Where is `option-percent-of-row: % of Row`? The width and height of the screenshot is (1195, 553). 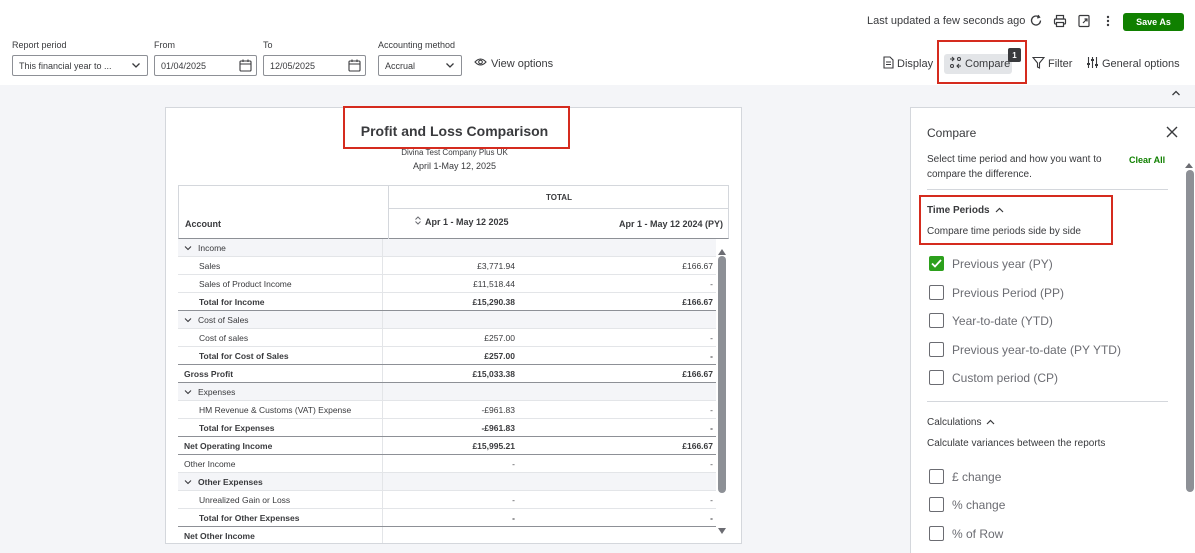 option-percent-of-row: % of Row is located at coordinates (966, 533).